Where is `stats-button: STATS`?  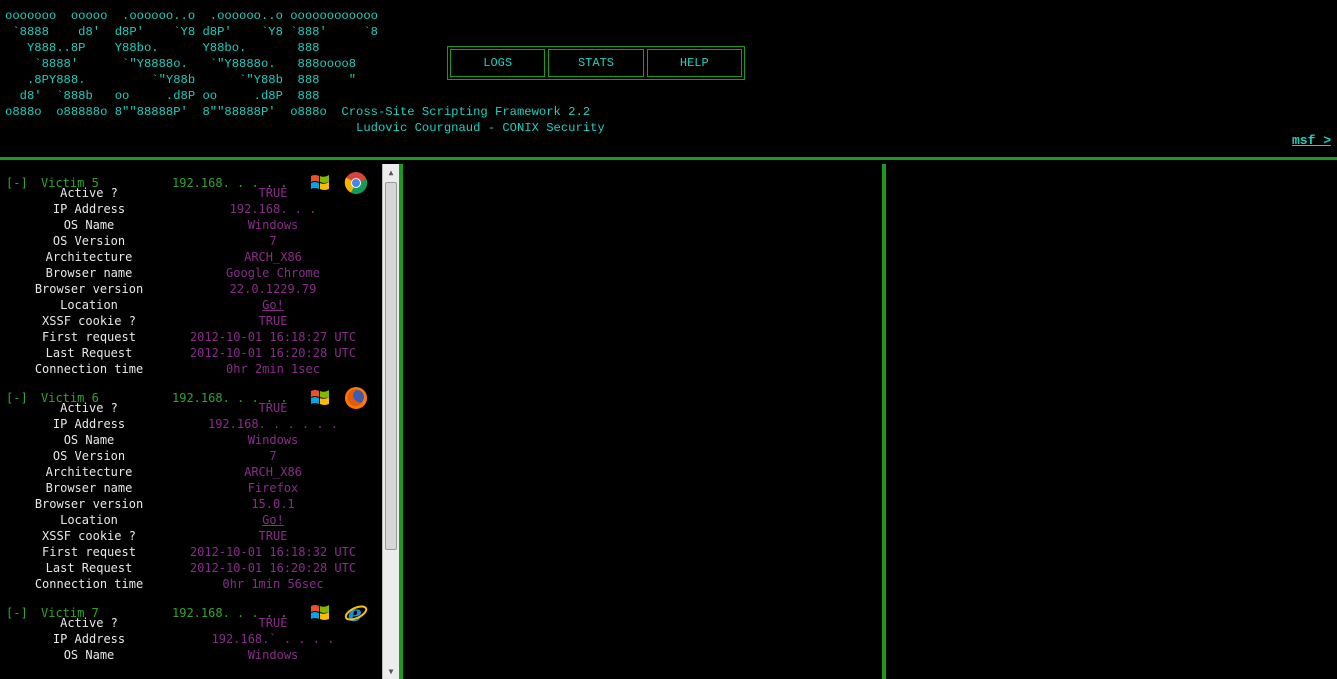
stats-button: STATS is located at coordinates (596, 63).